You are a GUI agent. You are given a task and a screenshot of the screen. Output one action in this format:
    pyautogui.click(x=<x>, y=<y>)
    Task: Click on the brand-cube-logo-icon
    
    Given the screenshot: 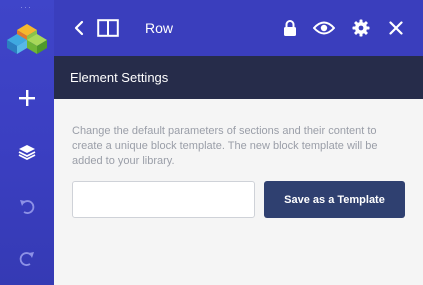 What is the action you would take?
    pyautogui.click(x=27, y=39)
    